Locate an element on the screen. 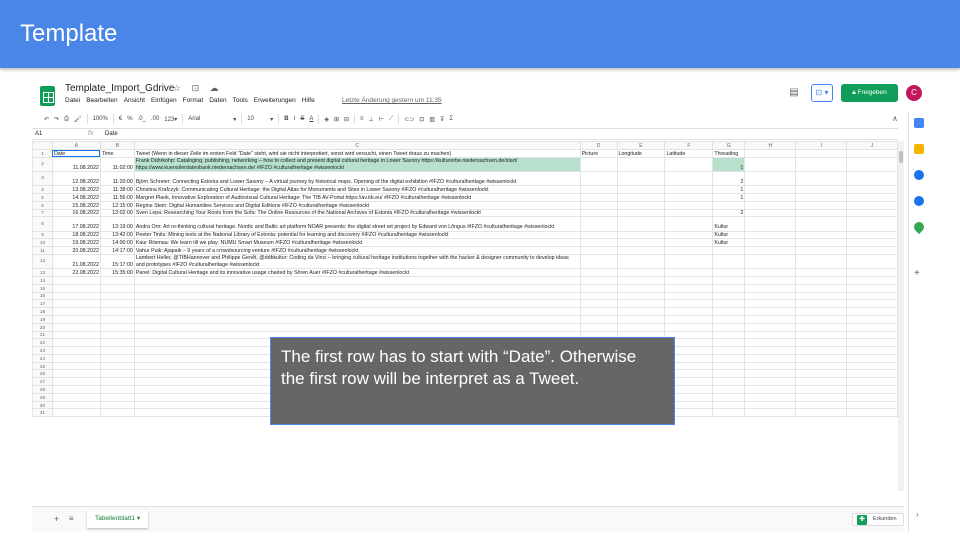 This screenshot has width=960, height=540. avatar: C is located at coordinates (914, 93).